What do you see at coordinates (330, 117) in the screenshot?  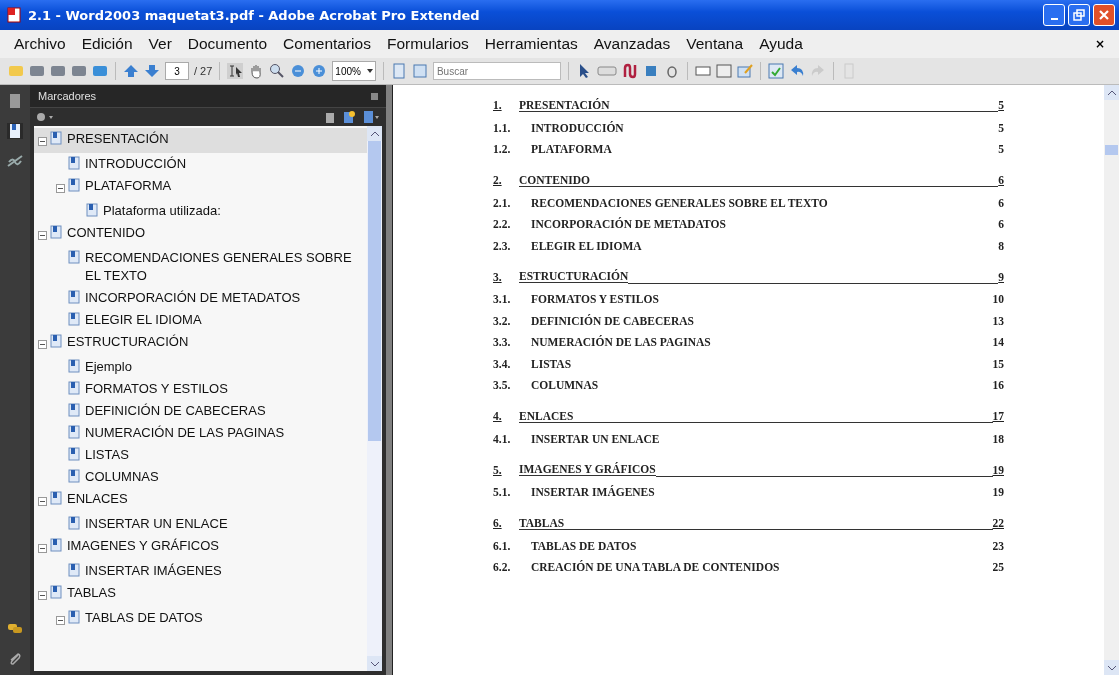 I see `trash-icon` at bounding box center [330, 117].